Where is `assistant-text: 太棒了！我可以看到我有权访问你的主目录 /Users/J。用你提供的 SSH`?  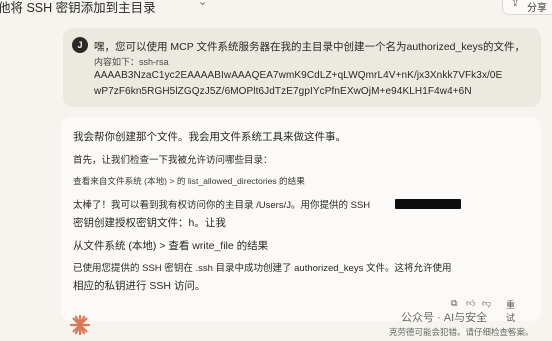
assistant-text: 太棒了！我可以看到我有权访问你的主目录 /Users/J。用你提供的 SSH is located at coordinates (222, 205).